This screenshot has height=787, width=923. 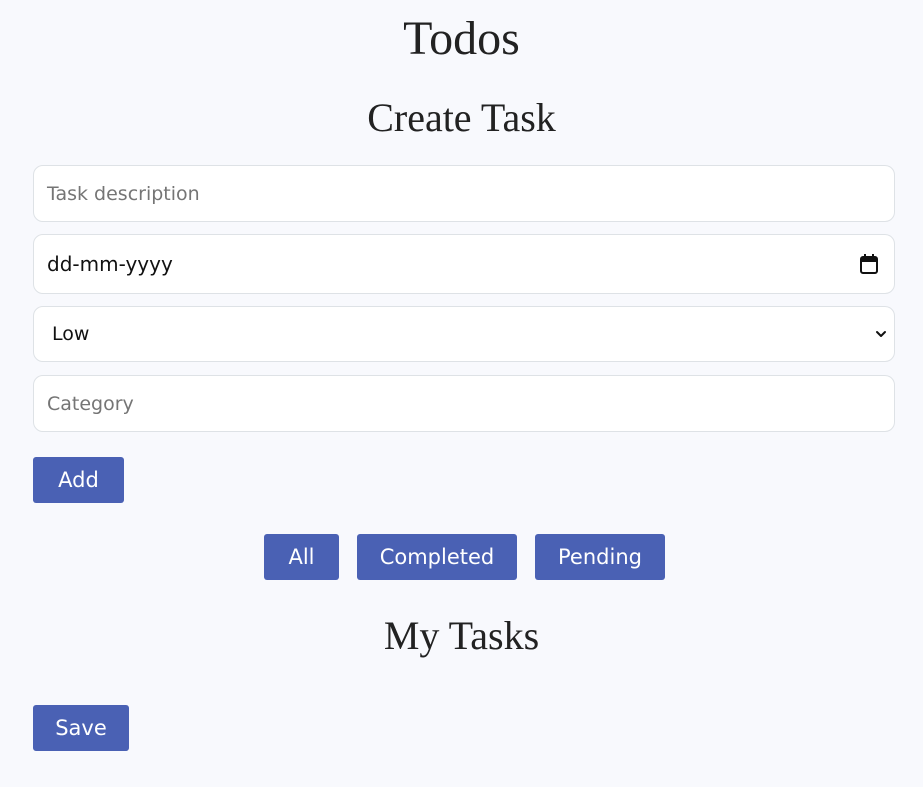 What do you see at coordinates (600, 557) in the screenshot?
I see `filter-pending-button: Pending` at bounding box center [600, 557].